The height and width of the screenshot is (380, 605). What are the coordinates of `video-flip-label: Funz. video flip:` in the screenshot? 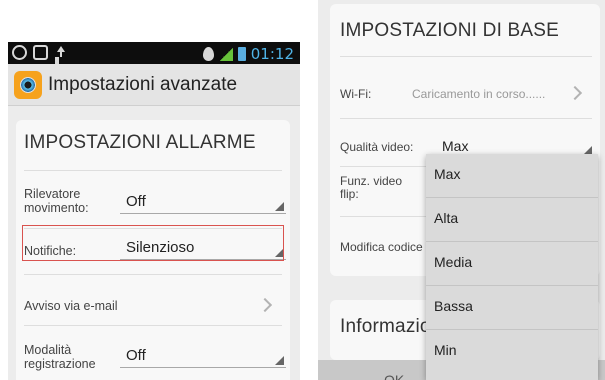 It's located at (371, 187).